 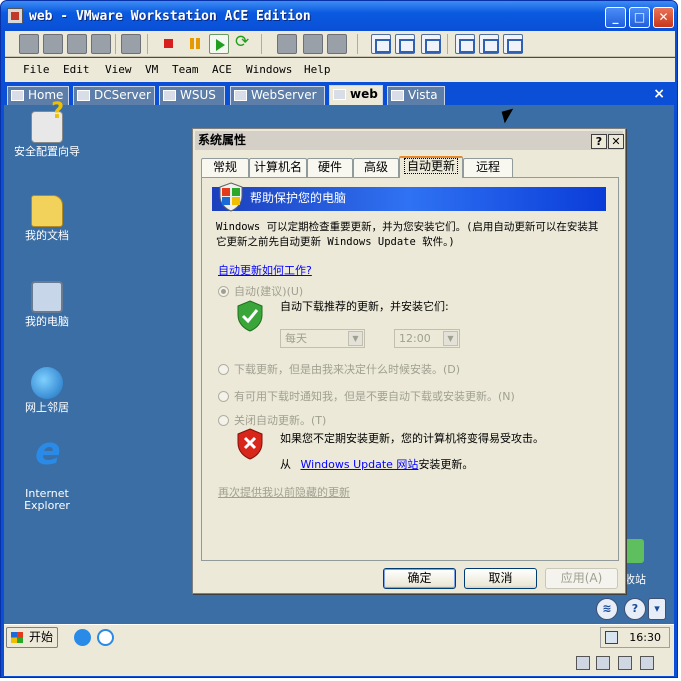 What do you see at coordinates (446, 464) in the screenshot?
I see `from-suffix: 安装更新。` at bounding box center [446, 464].